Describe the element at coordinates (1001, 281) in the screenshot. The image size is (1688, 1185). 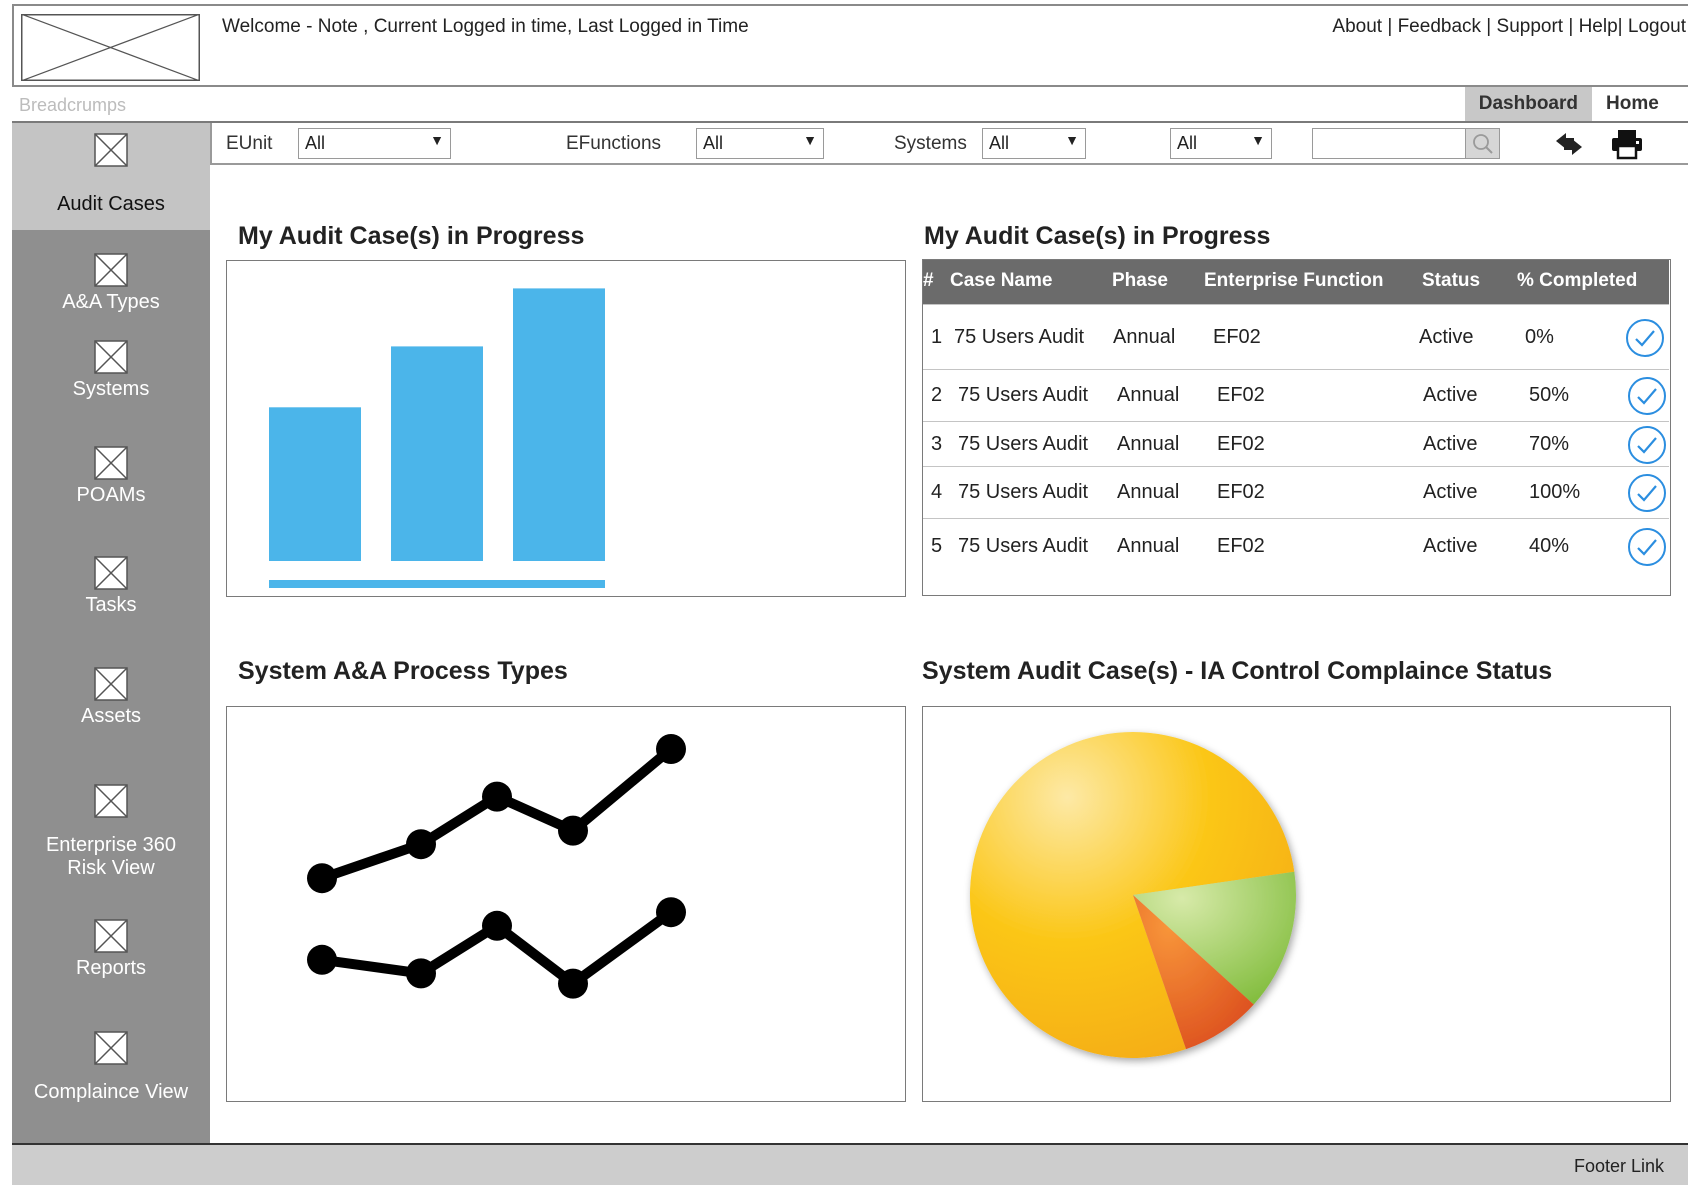
I see `column-header: Case Name` at that location.